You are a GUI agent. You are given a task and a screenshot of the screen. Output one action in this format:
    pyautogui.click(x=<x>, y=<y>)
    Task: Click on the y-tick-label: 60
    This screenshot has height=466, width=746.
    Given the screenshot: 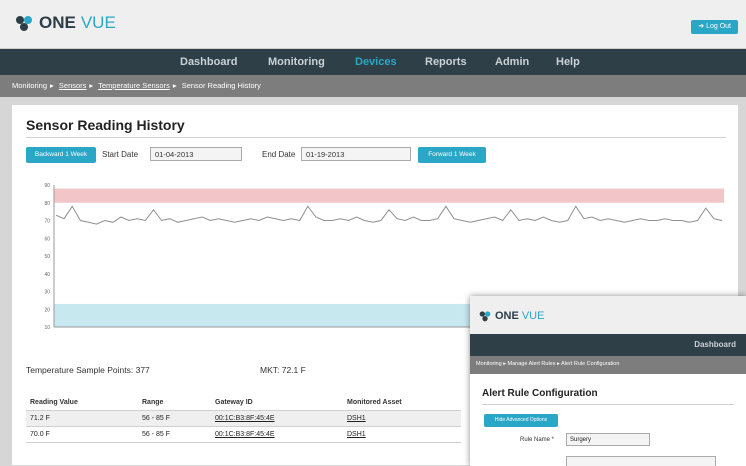 What is the action you would take?
    pyautogui.click(x=47, y=239)
    